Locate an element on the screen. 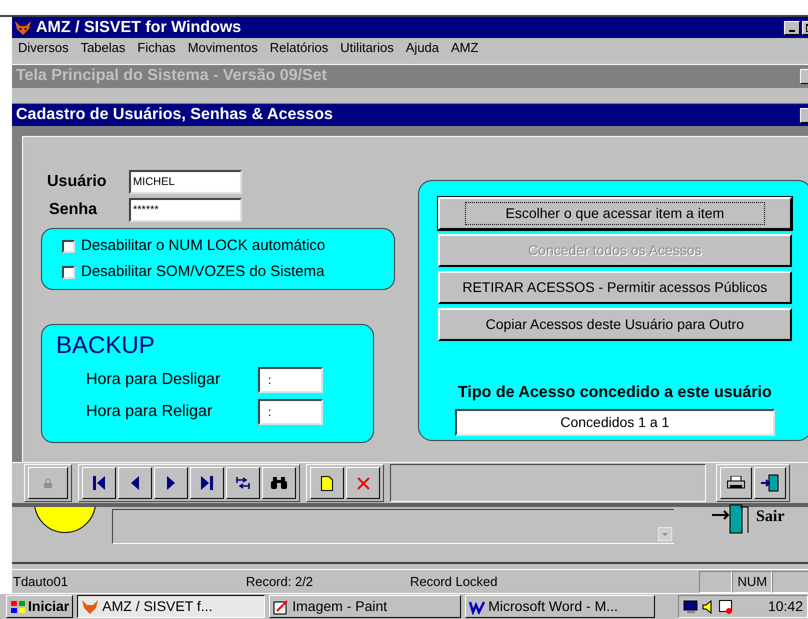 Image resolution: width=808 pixels, height=619 pixels. swap-button is located at coordinates (243, 483).